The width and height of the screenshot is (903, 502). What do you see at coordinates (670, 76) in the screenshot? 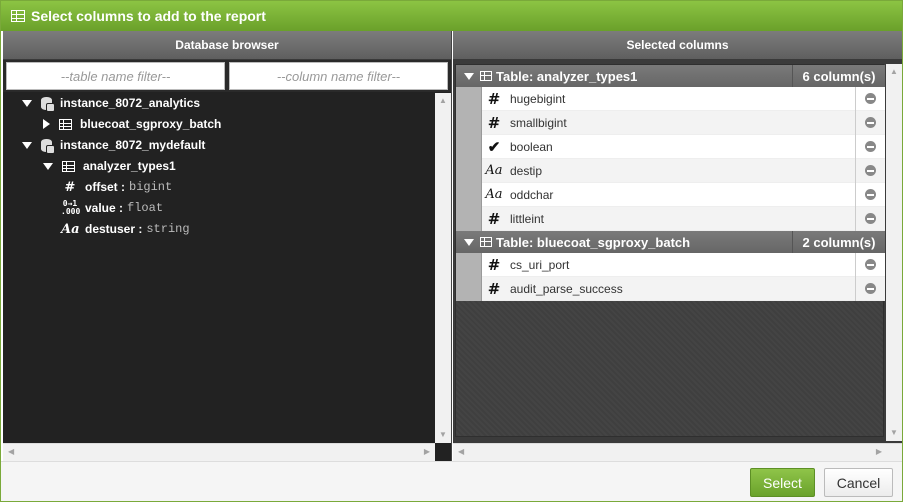
I see `table-group-header: Table: analyzer_types1 6 column(s)` at bounding box center [670, 76].